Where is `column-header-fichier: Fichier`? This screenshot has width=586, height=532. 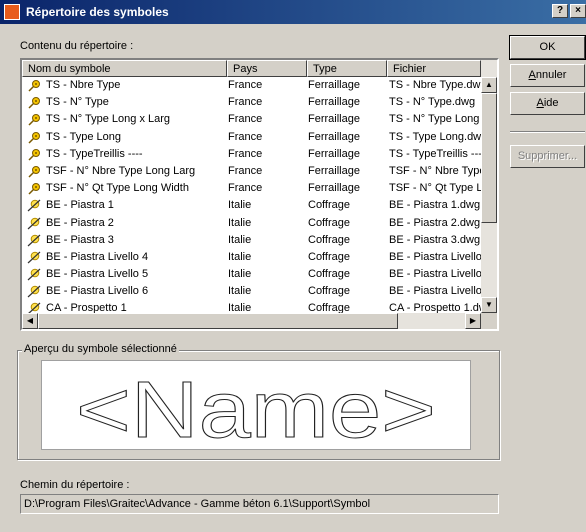 column-header-fichier: Fichier is located at coordinates (434, 68).